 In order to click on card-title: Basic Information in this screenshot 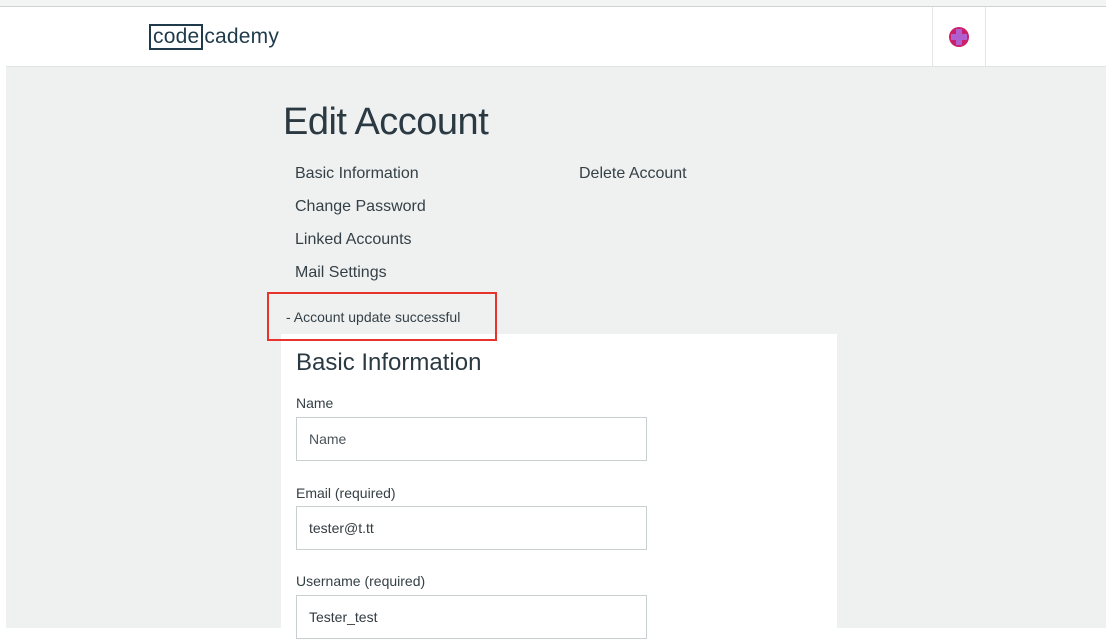, I will do `click(389, 362)`.